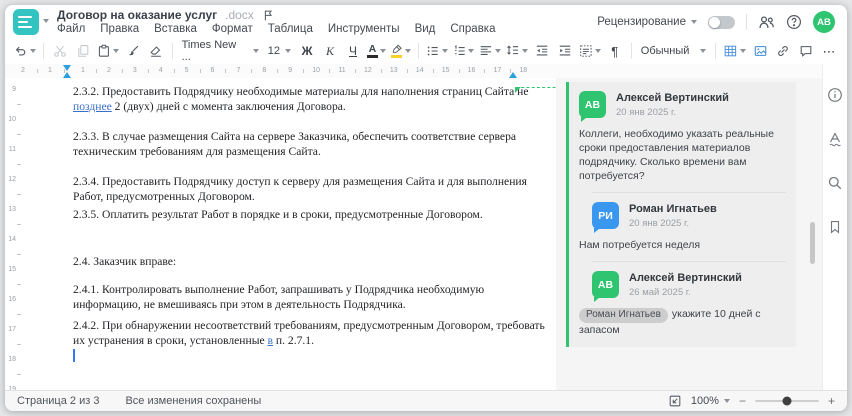 The image size is (852, 416). Describe the element at coordinates (26, 22) in the screenshot. I see `app-logo-icon` at that location.